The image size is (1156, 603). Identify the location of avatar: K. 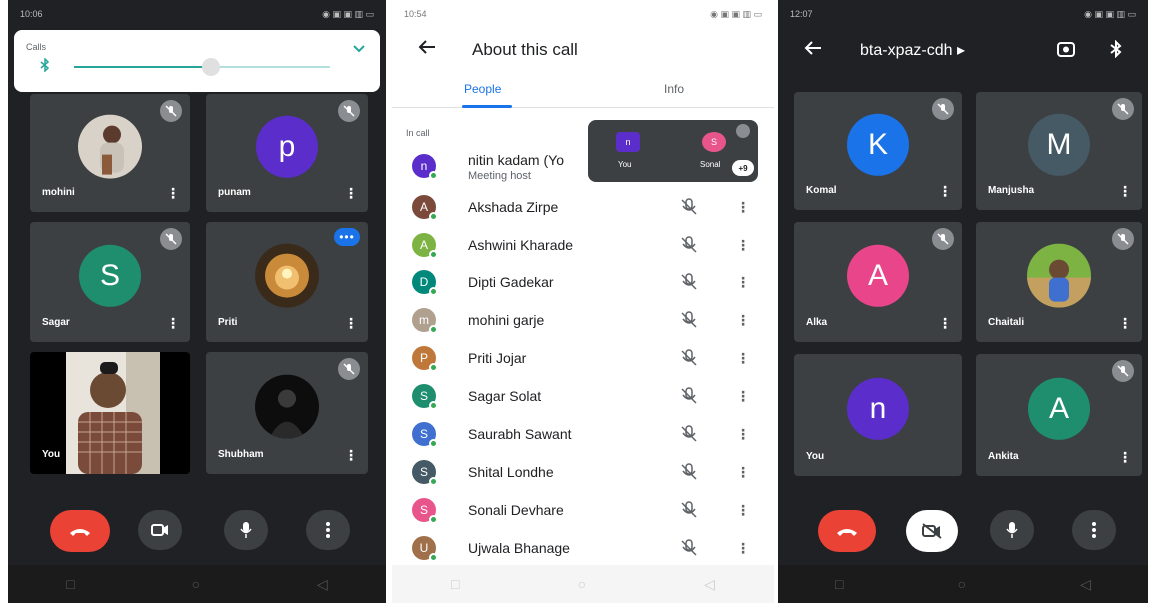
(878, 144).